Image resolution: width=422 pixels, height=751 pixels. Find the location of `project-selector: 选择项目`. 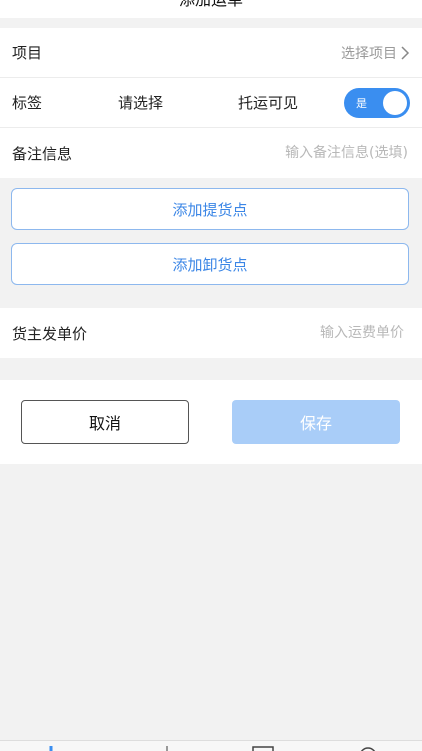

project-selector: 选择项目 is located at coordinates (375, 53).